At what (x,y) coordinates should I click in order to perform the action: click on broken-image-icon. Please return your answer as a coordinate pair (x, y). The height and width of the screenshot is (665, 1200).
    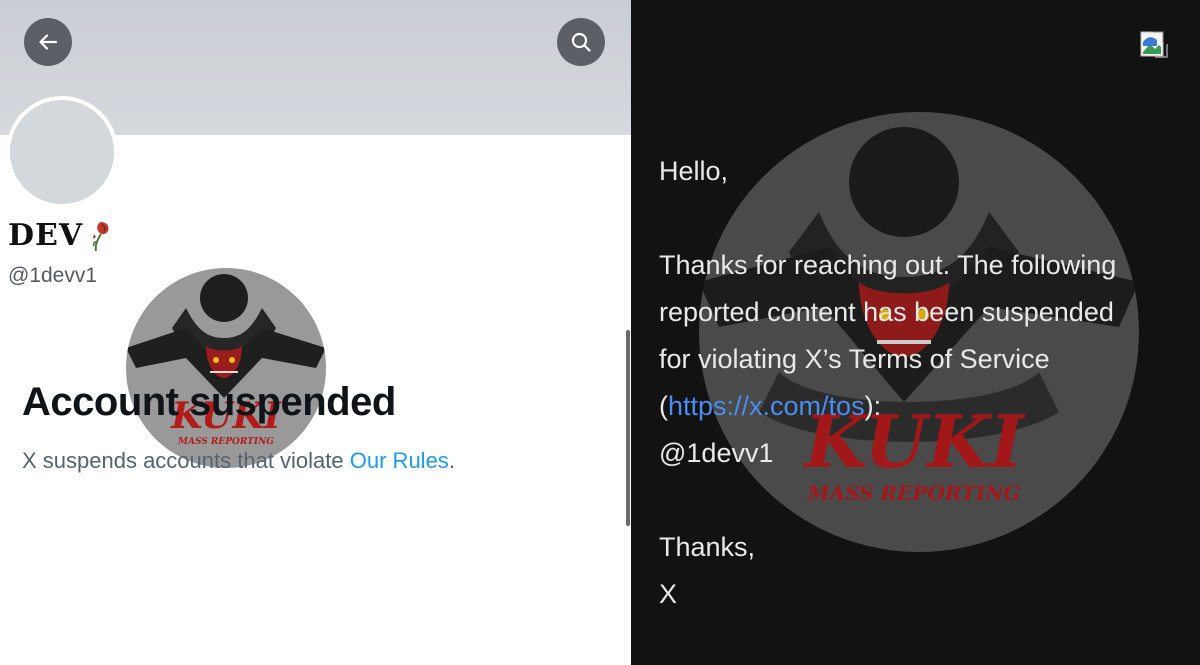
    Looking at the image, I should click on (1154, 44).